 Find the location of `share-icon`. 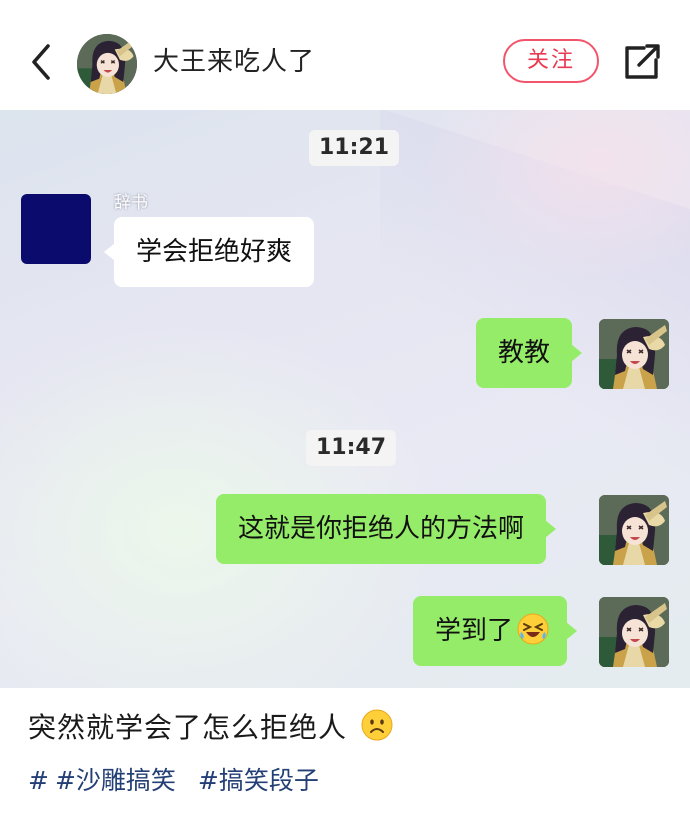

share-icon is located at coordinates (642, 61).